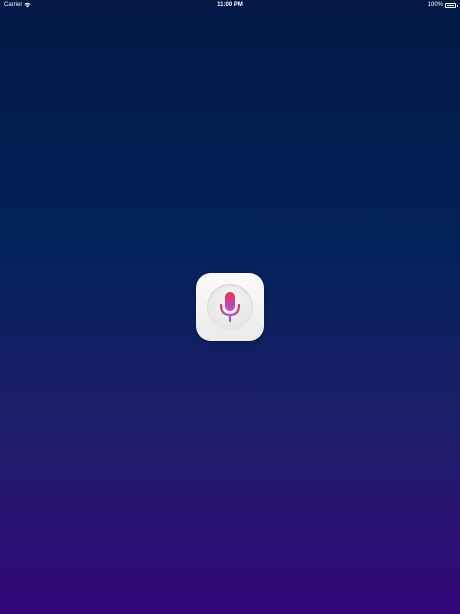 The image size is (460, 614). I want to click on mic-badge, so click(230, 307).